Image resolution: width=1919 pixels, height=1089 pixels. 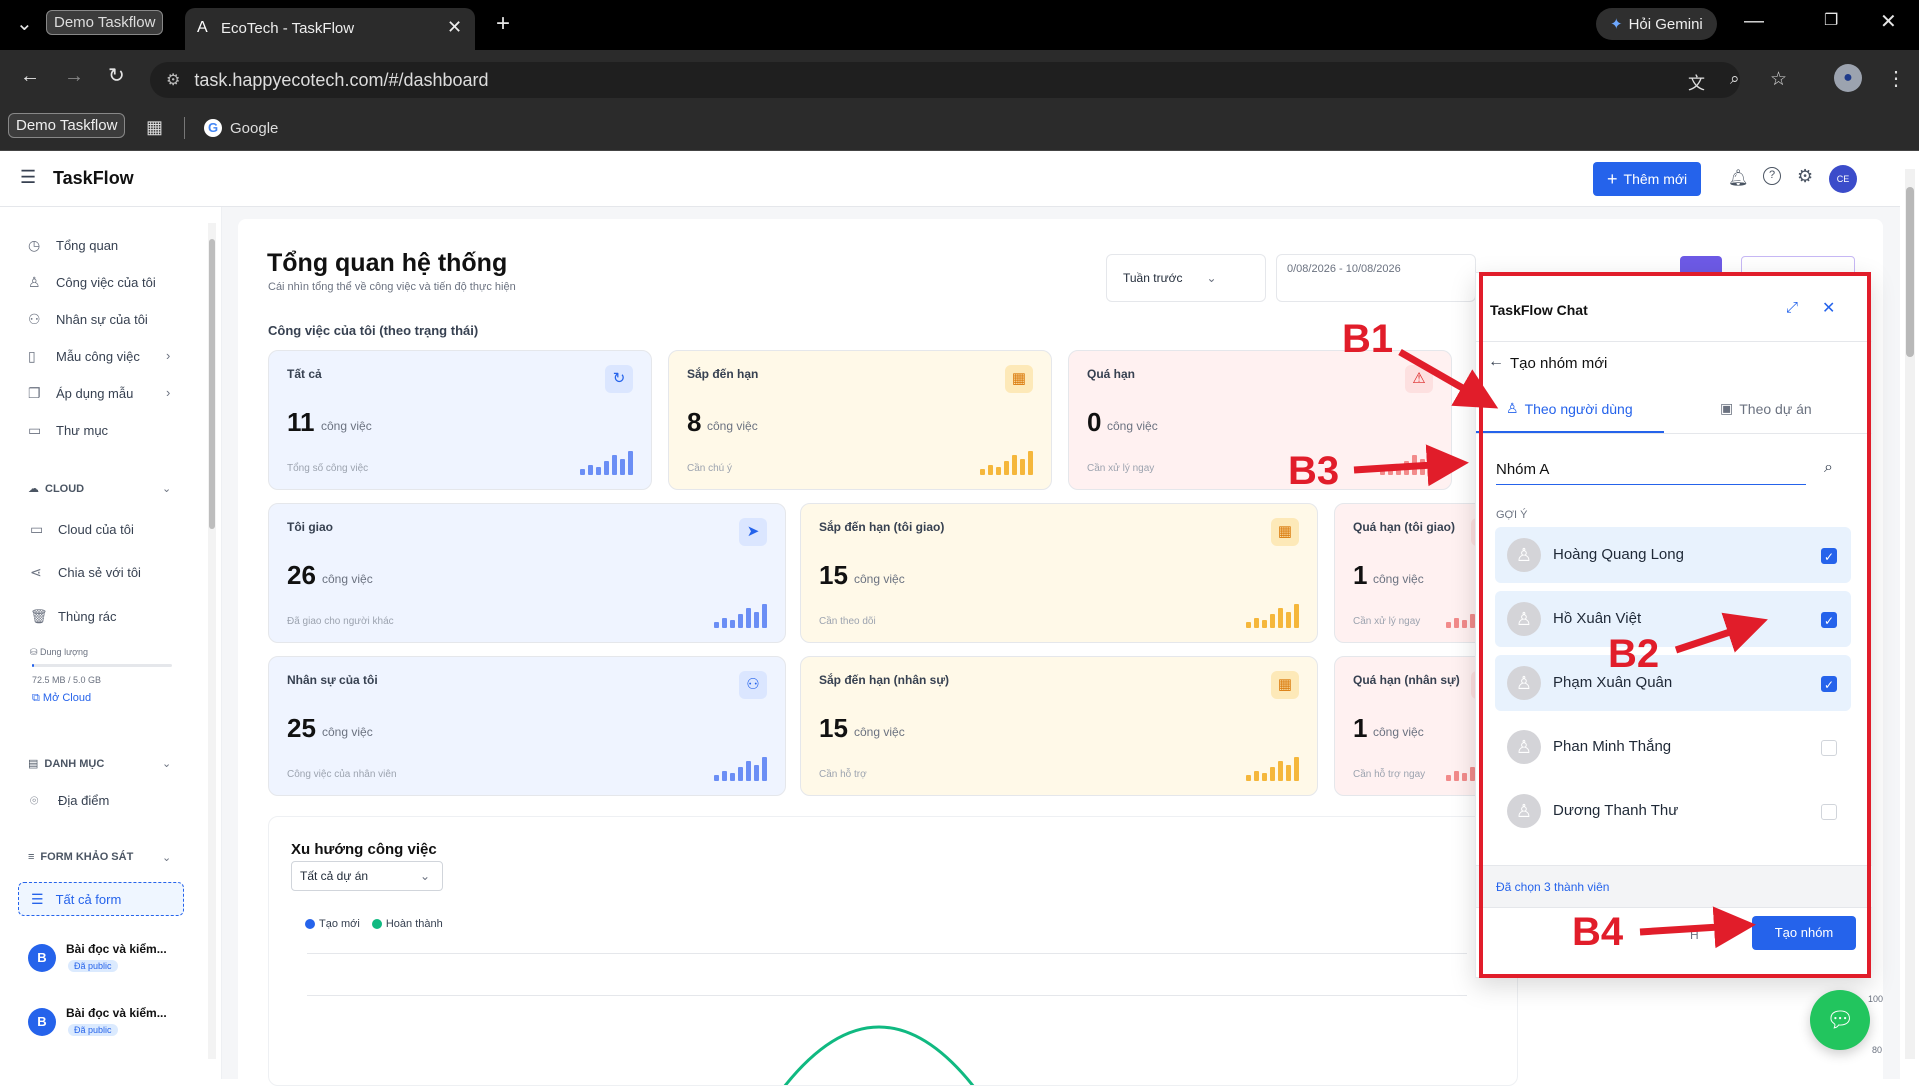 I want to click on arrow-b4, so click(x=1697, y=927).